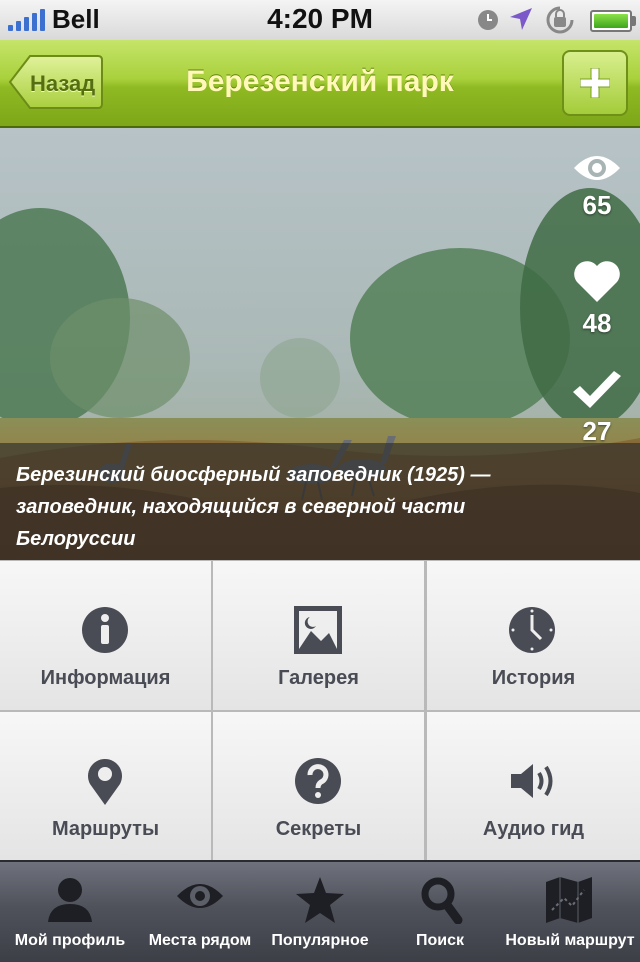  Describe the element at coordinates (320, 940) in the screenshot. I see `tab-popular-label: Популярное` at that location.